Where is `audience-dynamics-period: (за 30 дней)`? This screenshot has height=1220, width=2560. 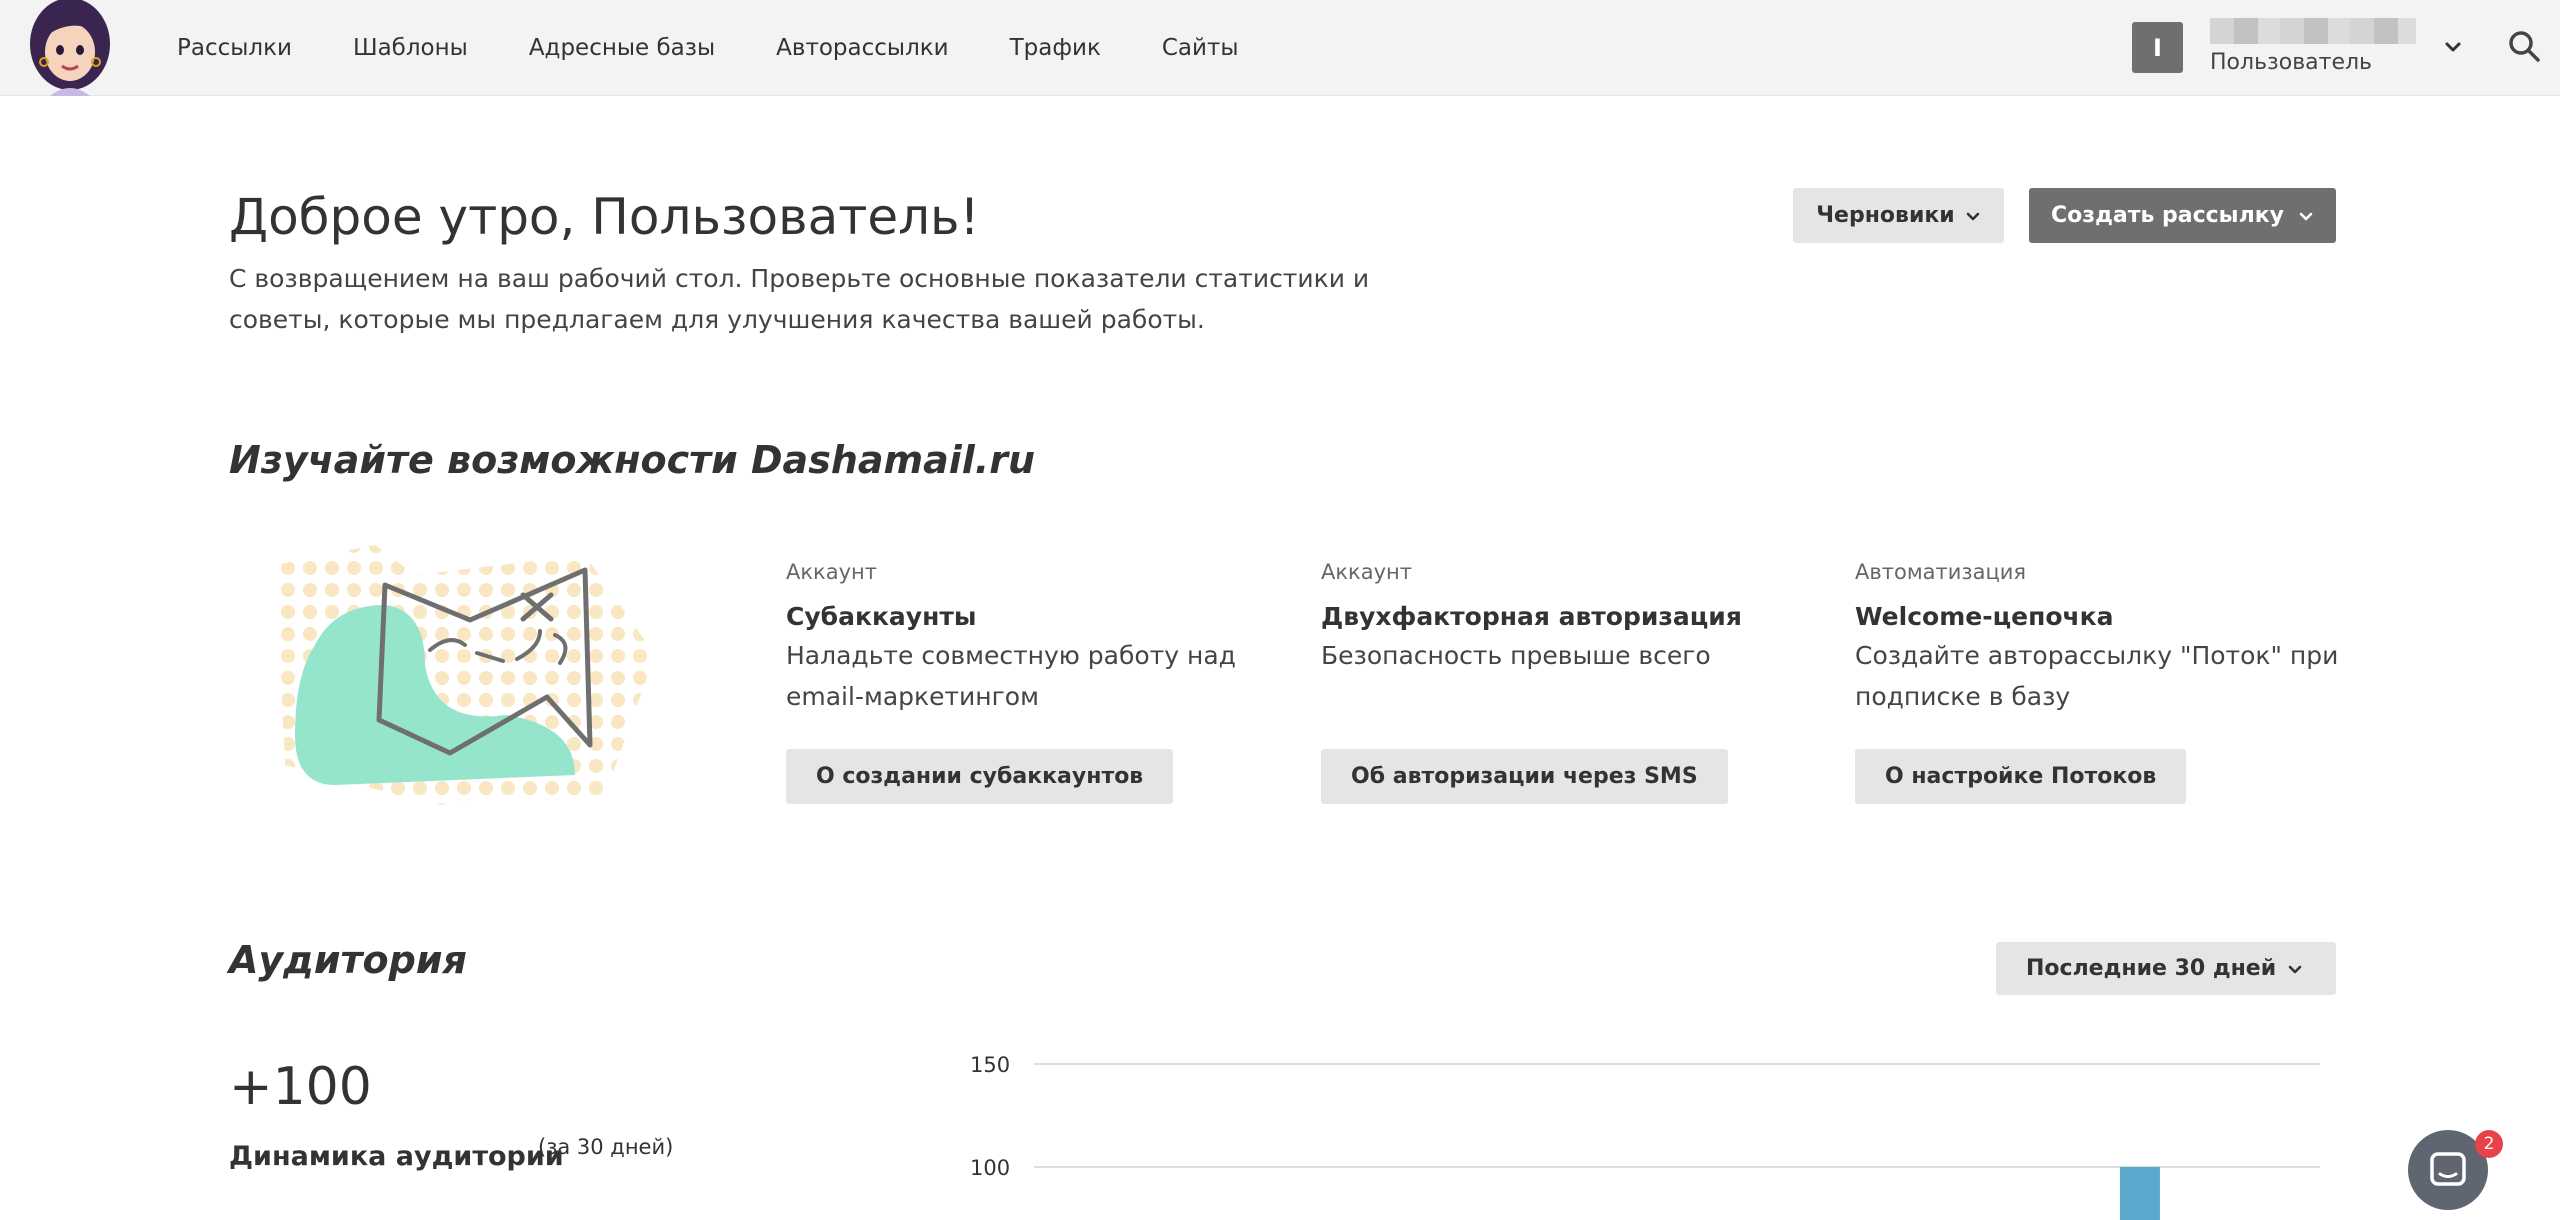
audience-dynamics-period: (за 30 дней) is located at coordinates (606, 1147).